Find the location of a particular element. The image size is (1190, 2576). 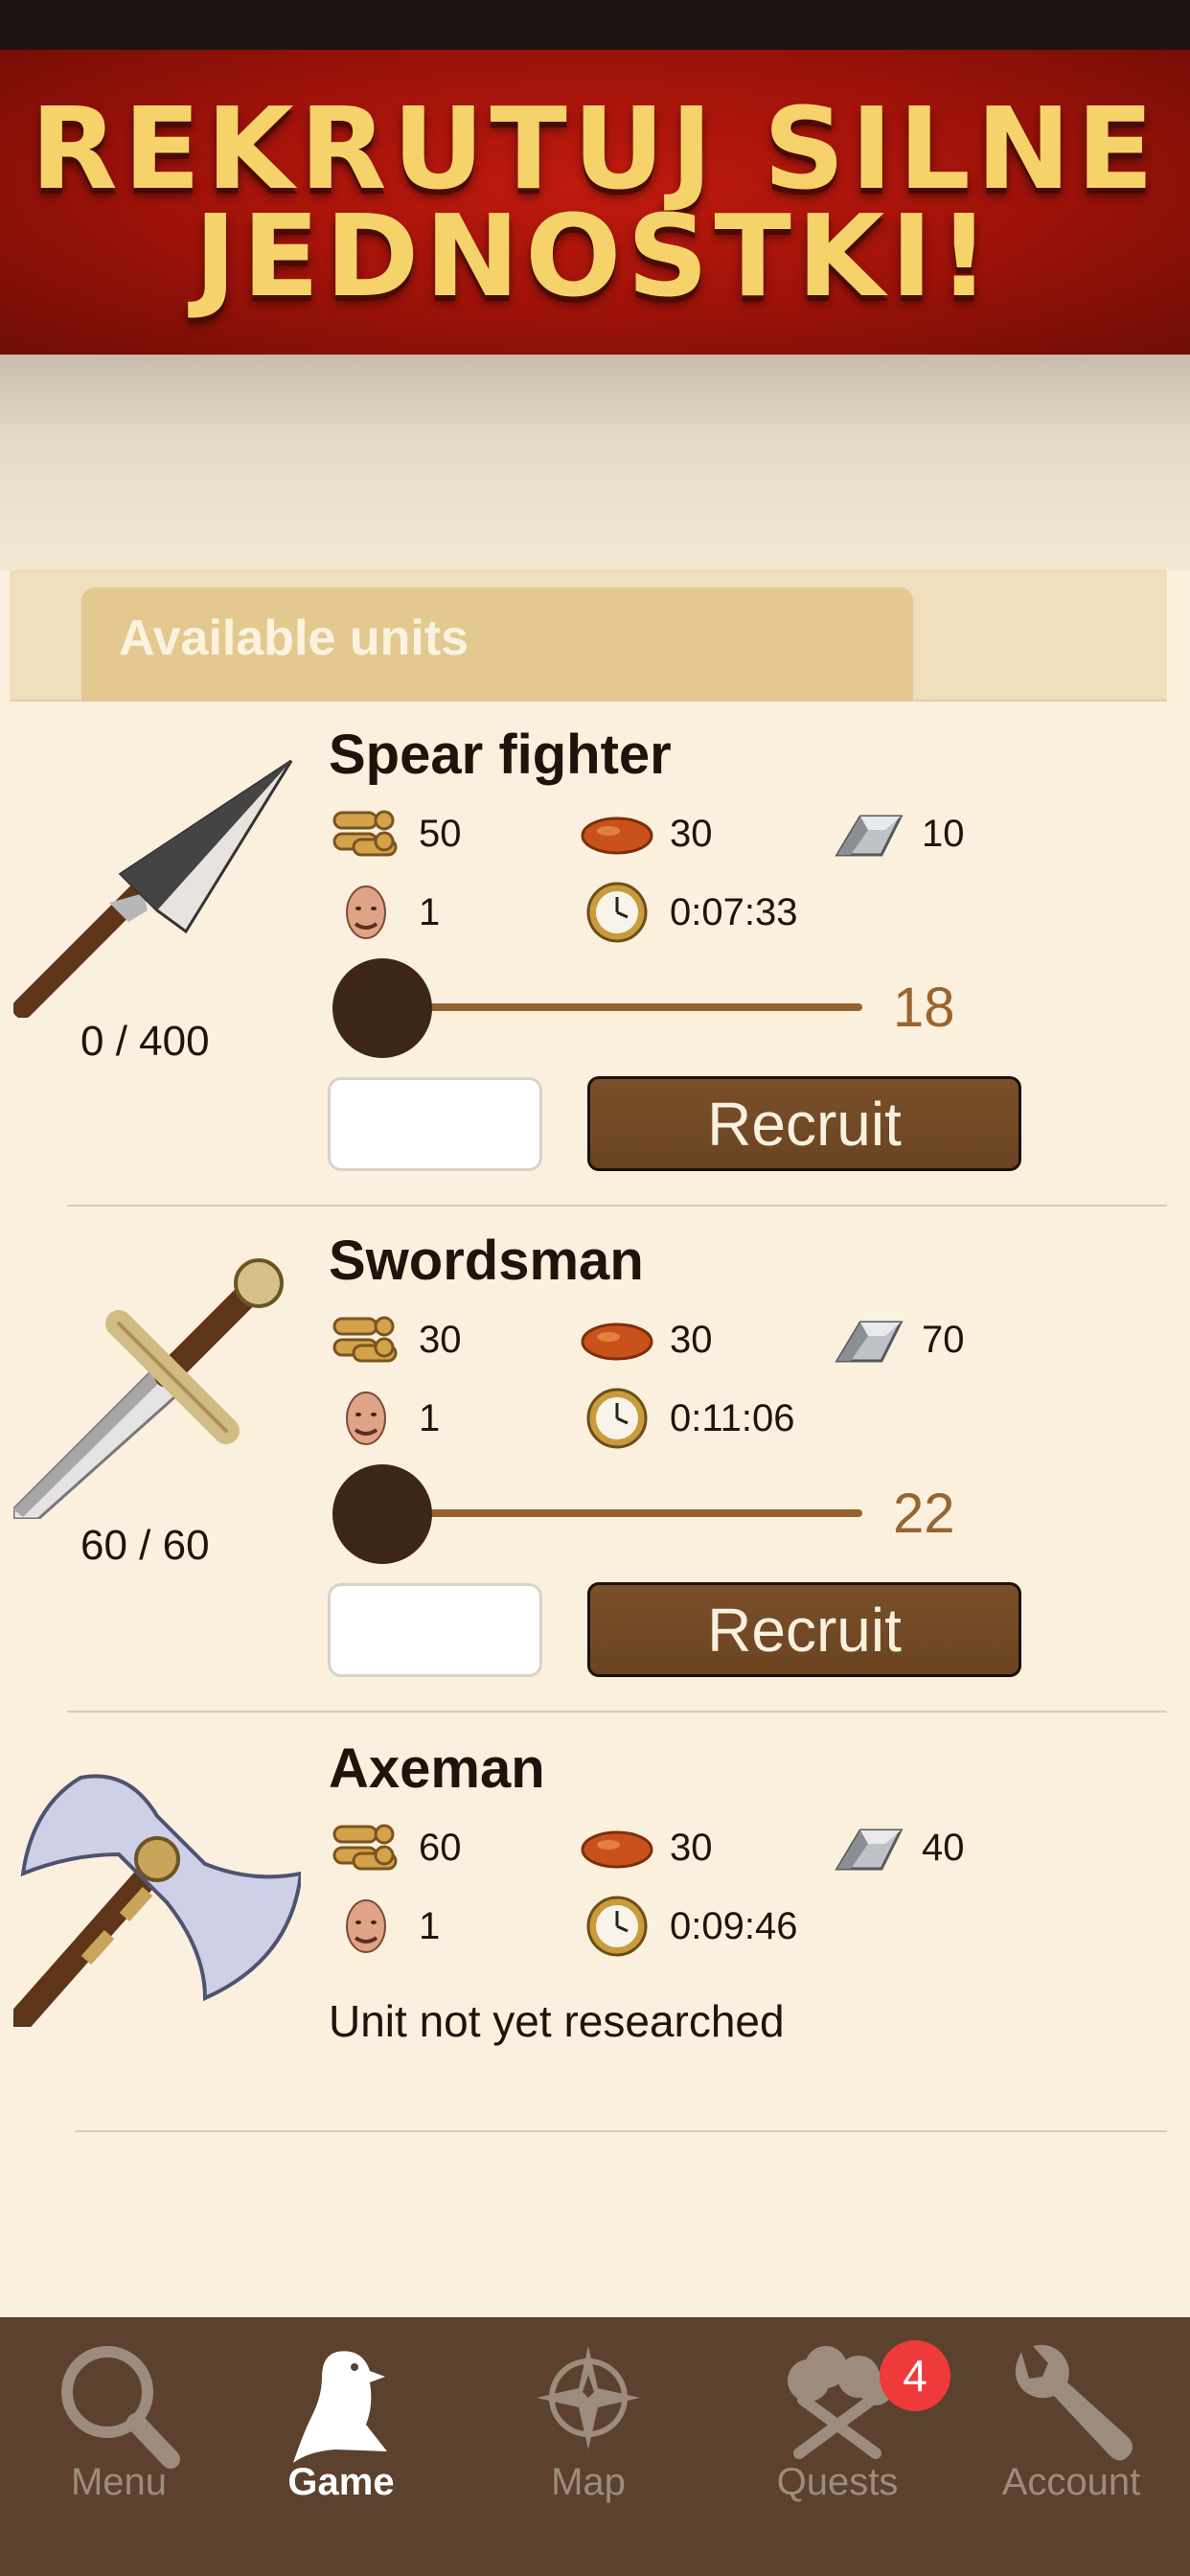

banner-title: REKRUTUJ SILNE JEDNOSTKI! is located at coordinates (595, 202).